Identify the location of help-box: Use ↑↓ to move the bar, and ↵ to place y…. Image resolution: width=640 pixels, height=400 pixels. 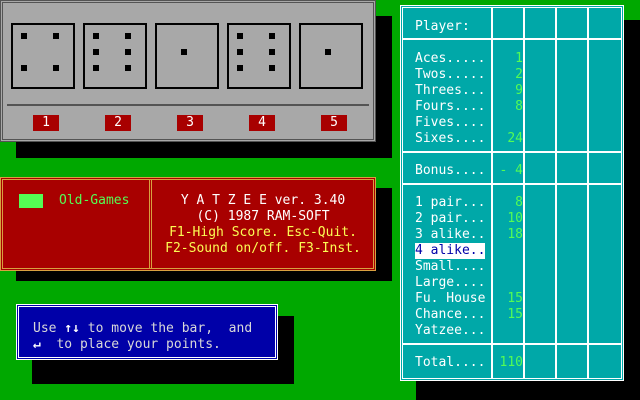
(147, 332).